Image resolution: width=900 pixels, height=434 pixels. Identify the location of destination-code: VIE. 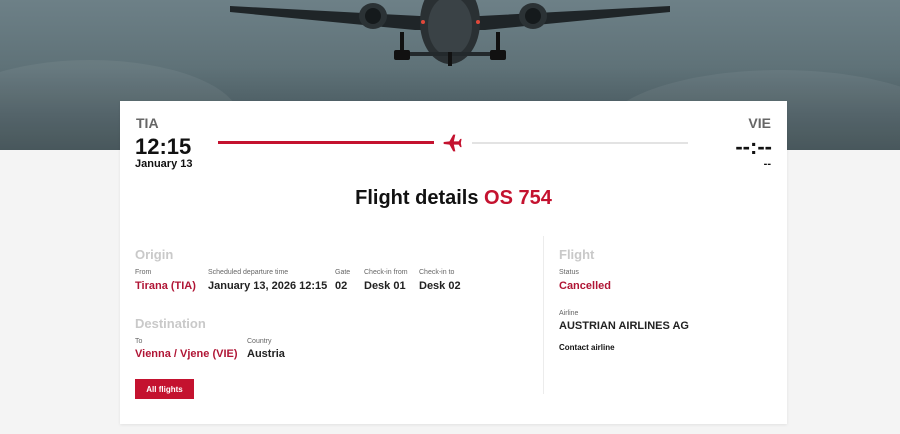
(759, 123).